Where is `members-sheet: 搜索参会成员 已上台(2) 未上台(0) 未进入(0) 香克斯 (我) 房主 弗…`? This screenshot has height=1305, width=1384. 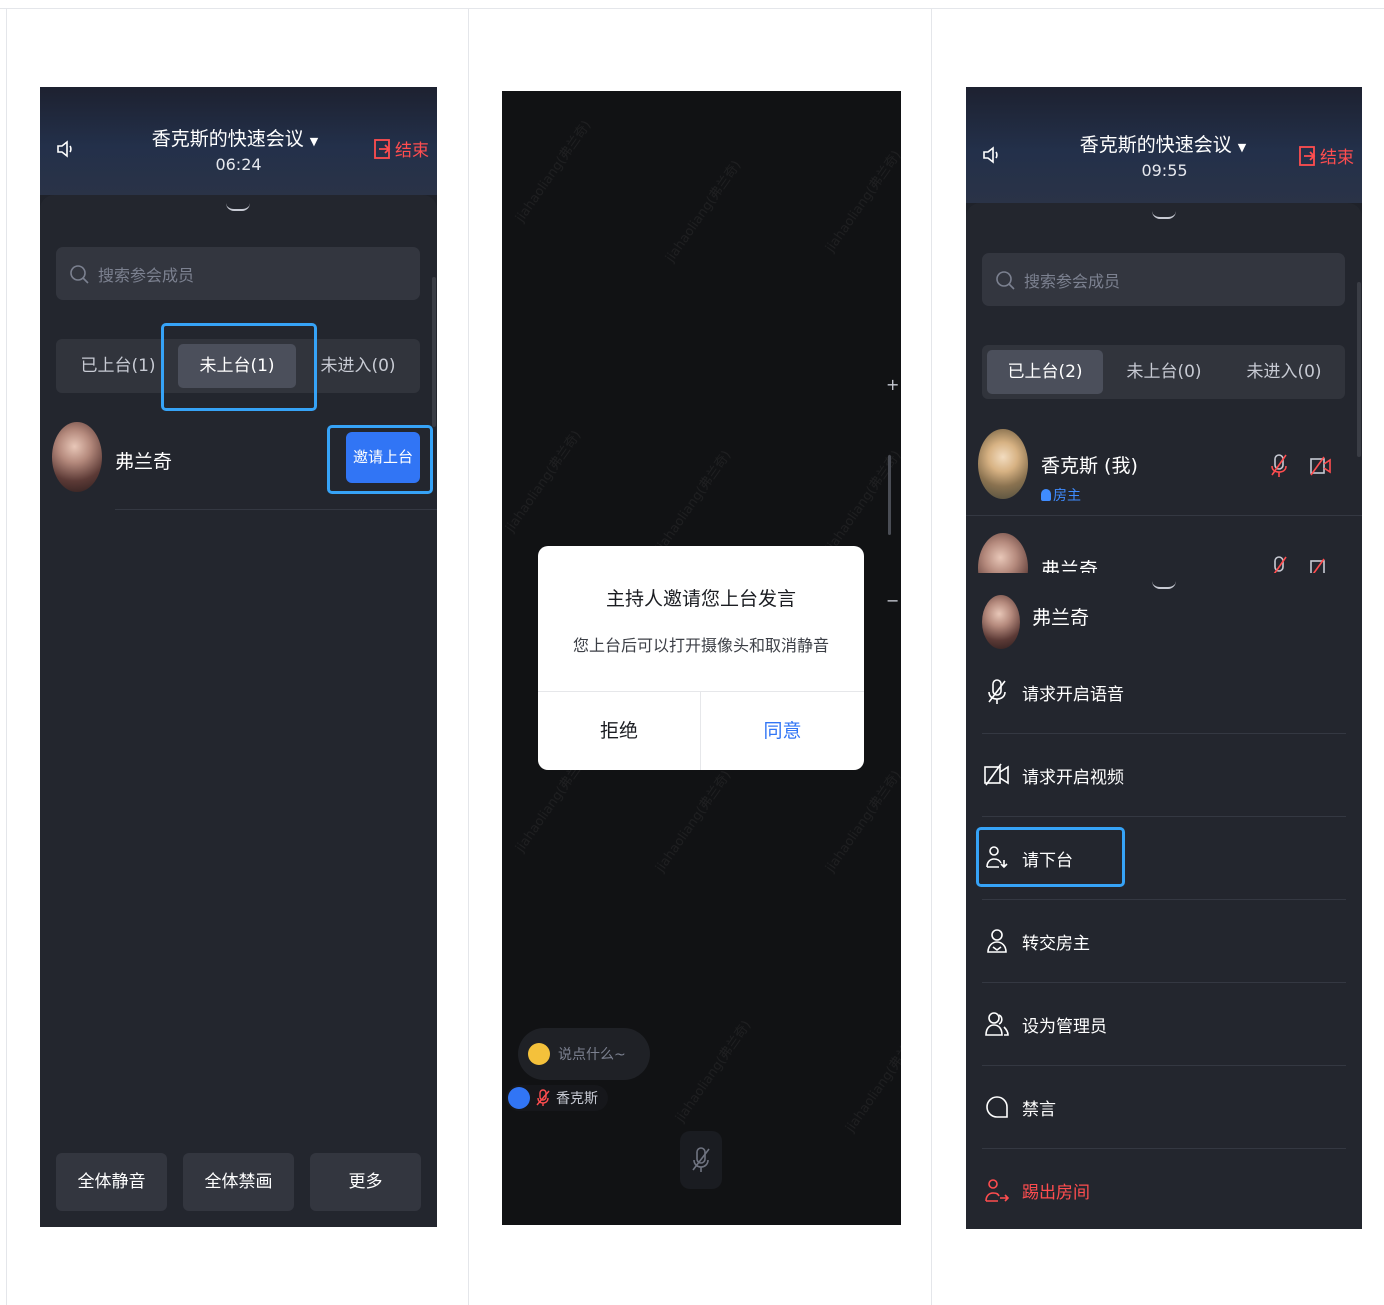
members-sheet: 搜索参会成员 已上台(2) 未上台(0) 未进入(0) 香克斯 (我) 房主 弗… is located at coordinates (1164, 403).